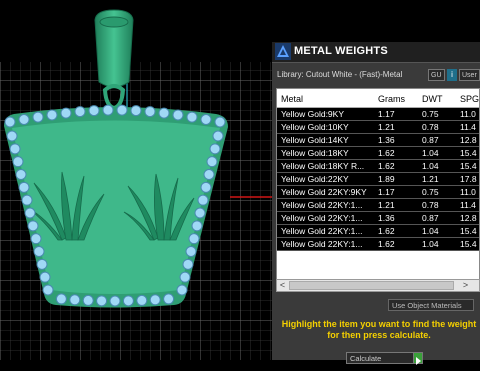 This screenshot has width=480, height=371. What do you see at coordinates (469, 75) in the screenshot?
I see `user-dropdown: User` at bounding box center [469, 75].